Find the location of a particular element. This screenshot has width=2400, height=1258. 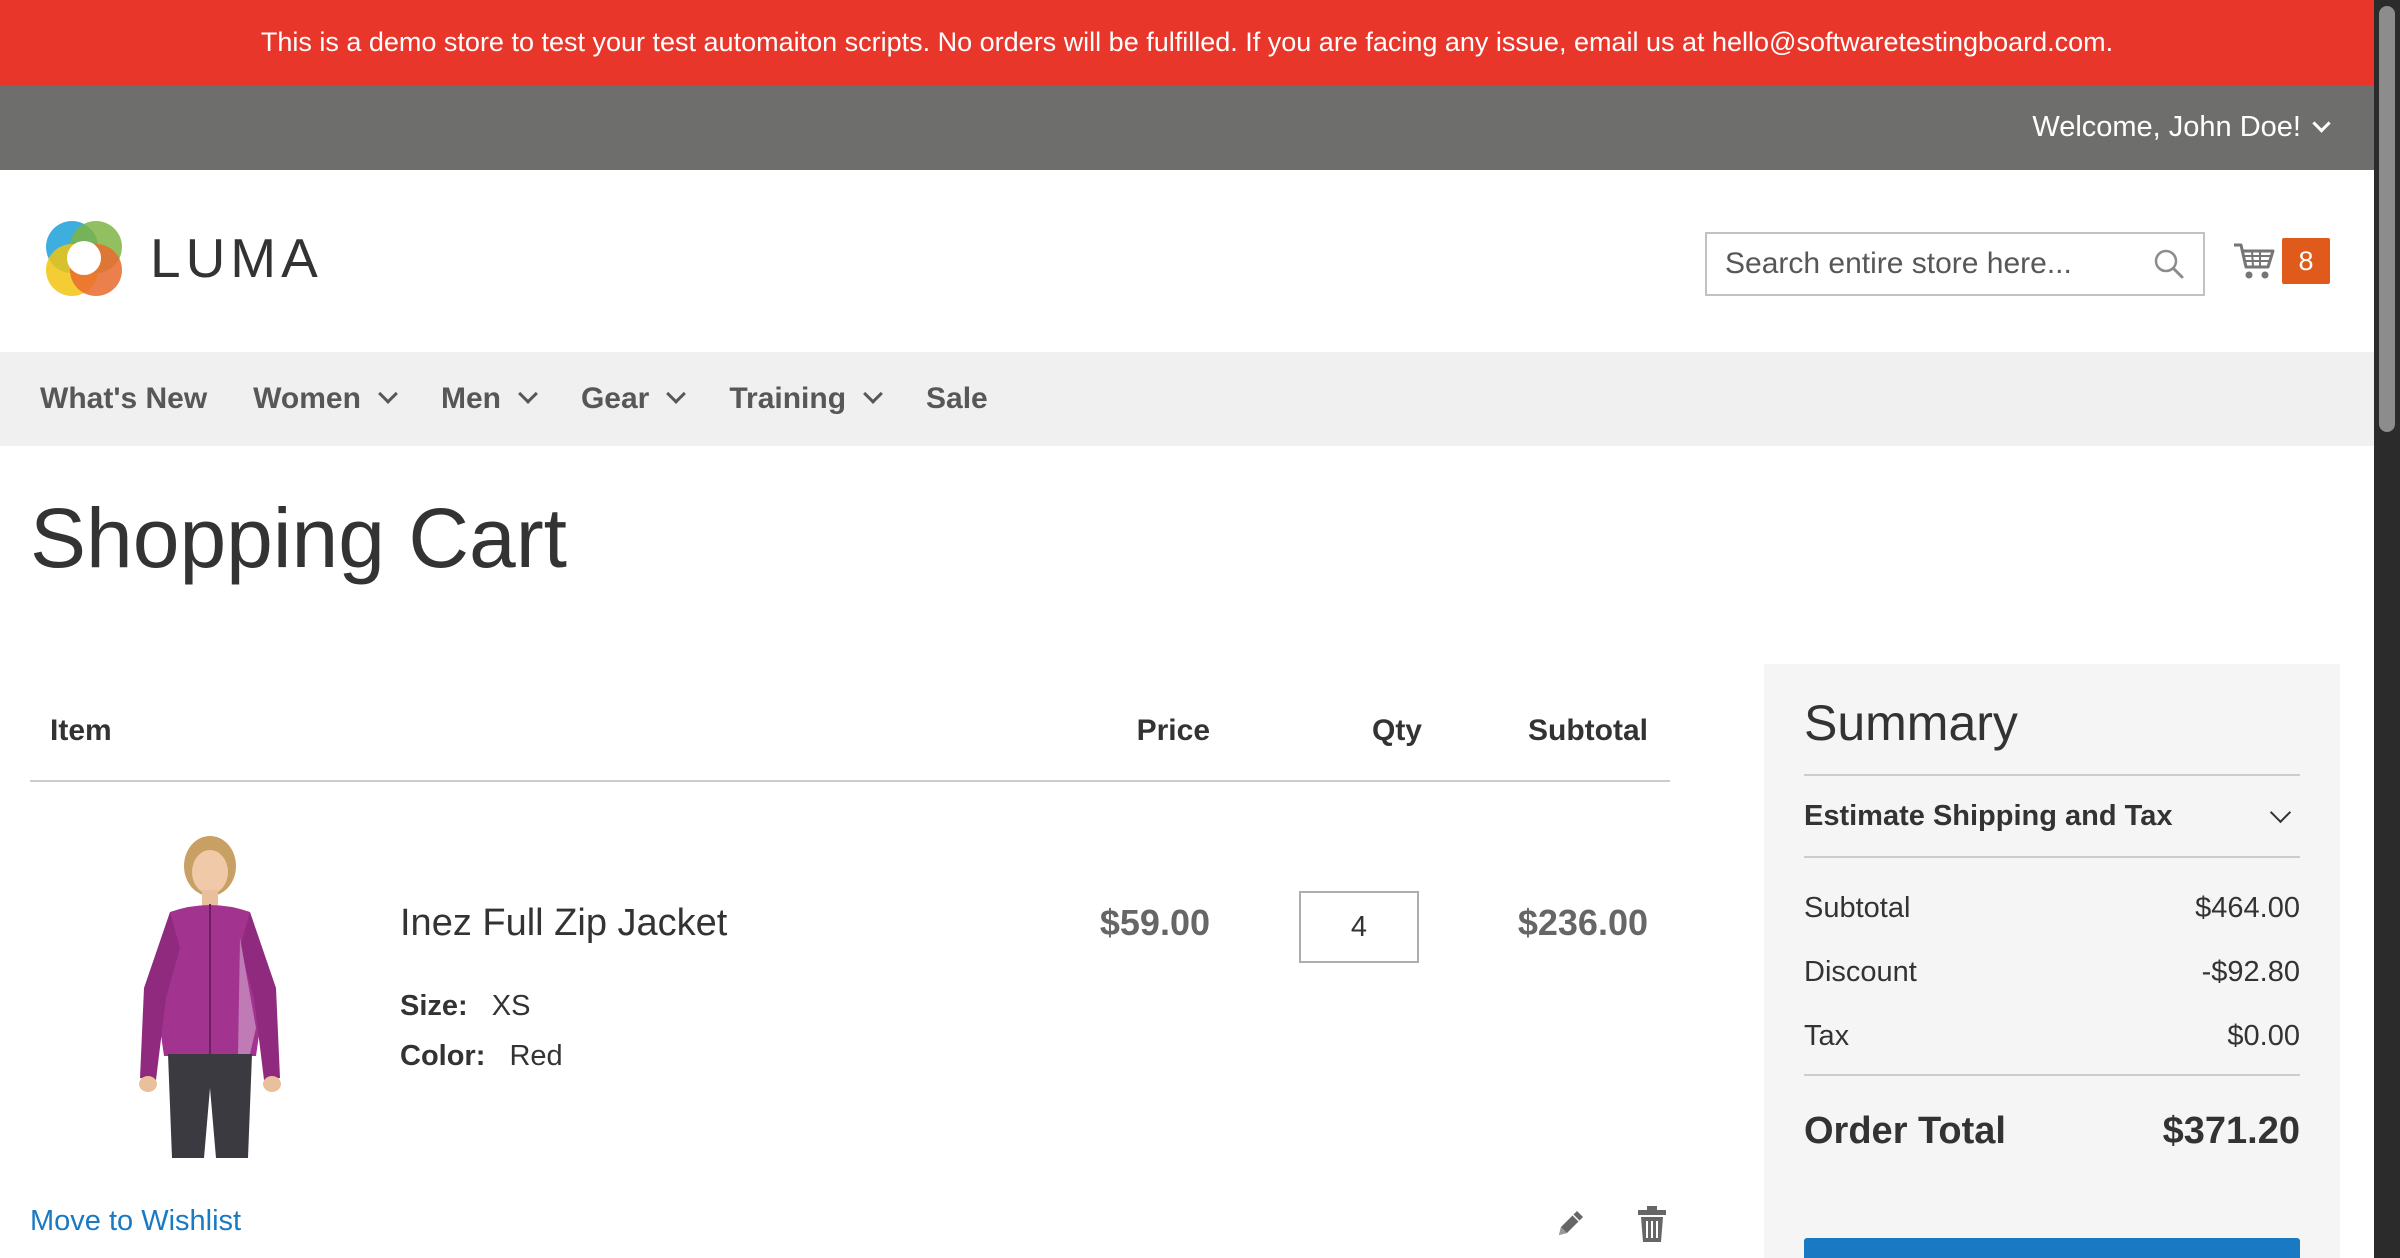

totals-label: Subtotal is located at coordinates (1857, 907).